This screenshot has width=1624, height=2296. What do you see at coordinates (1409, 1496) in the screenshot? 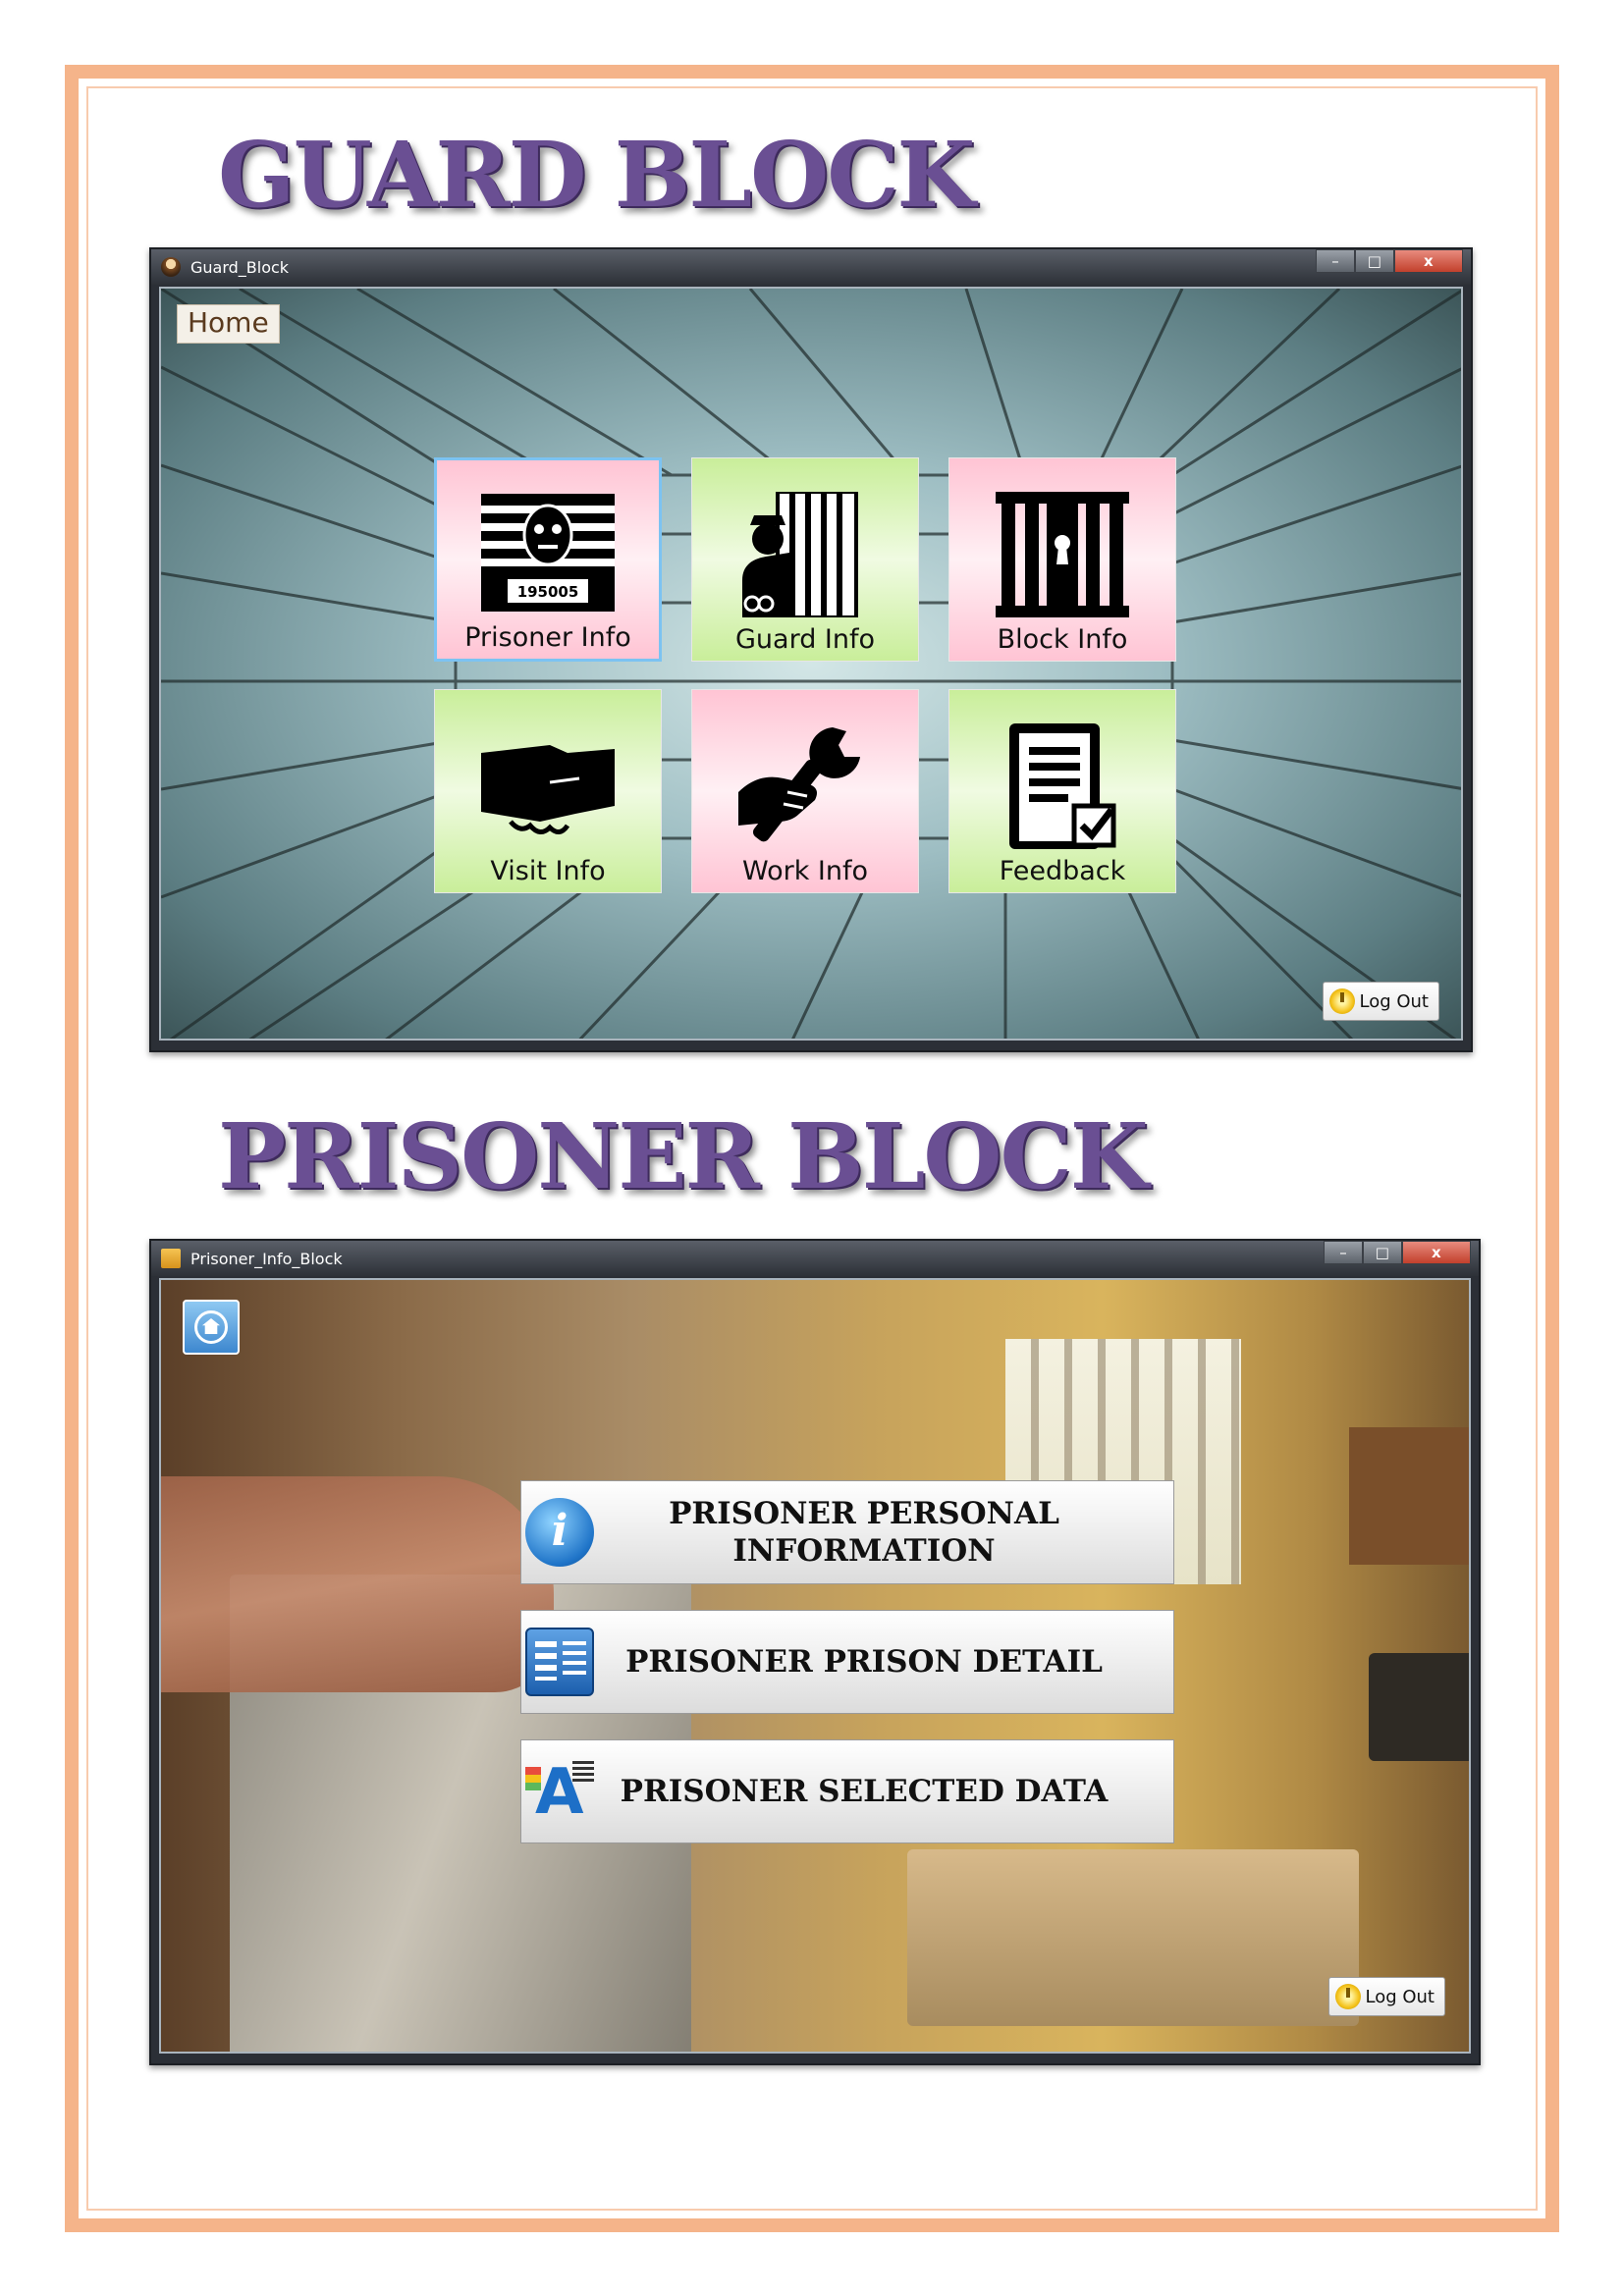
I see `shelf-photo` at bounding box center [1409, 1496].